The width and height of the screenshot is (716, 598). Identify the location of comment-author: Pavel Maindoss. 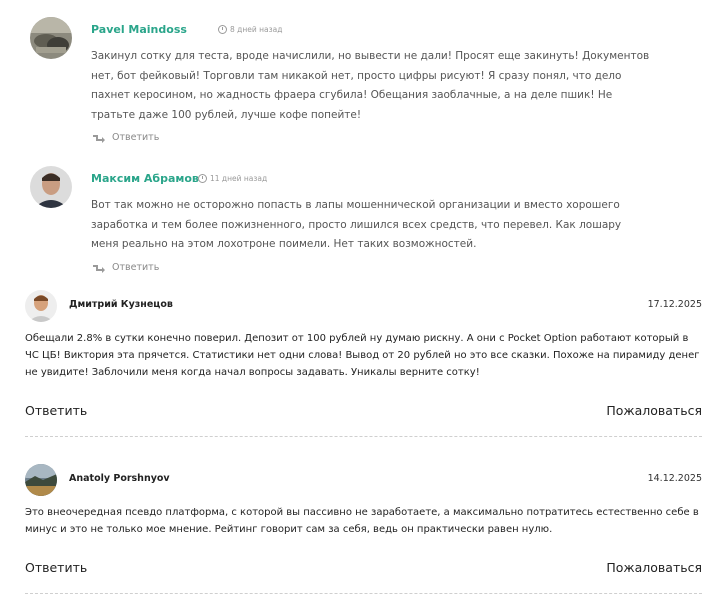
(139, 29).